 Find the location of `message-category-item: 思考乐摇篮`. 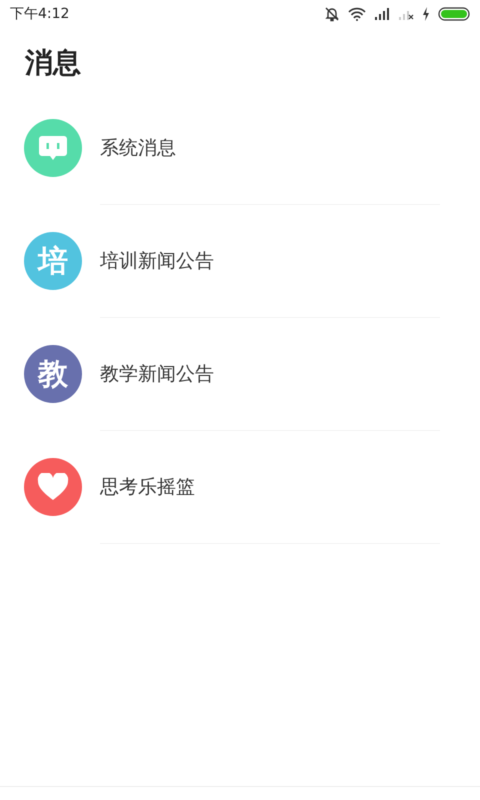

message-category-item: 思考乐摇篮 is located at coordinates (240, 487).